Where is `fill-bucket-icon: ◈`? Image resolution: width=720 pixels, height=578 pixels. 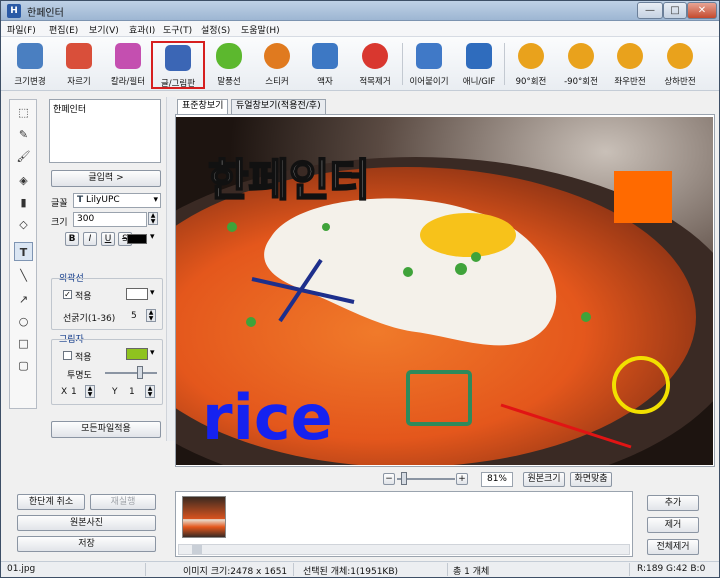
fill-bucket-icon: ◈ is located at coordinates (23, 180).